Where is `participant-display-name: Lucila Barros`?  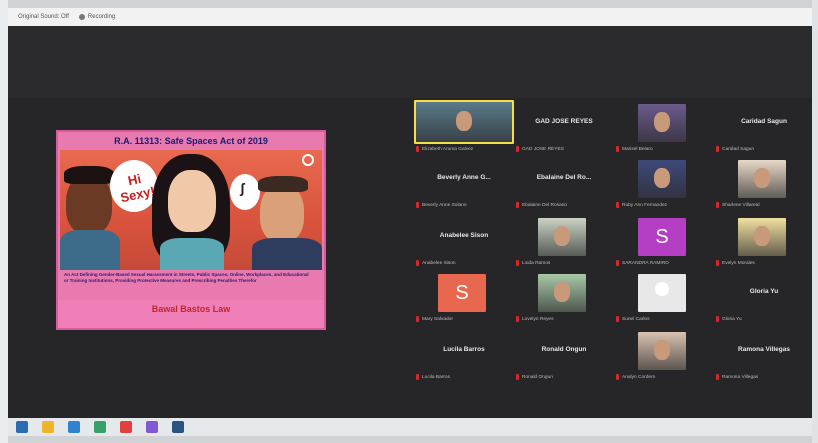
participant-display-name: Lucila Barros is located at coordinates (464, 349).